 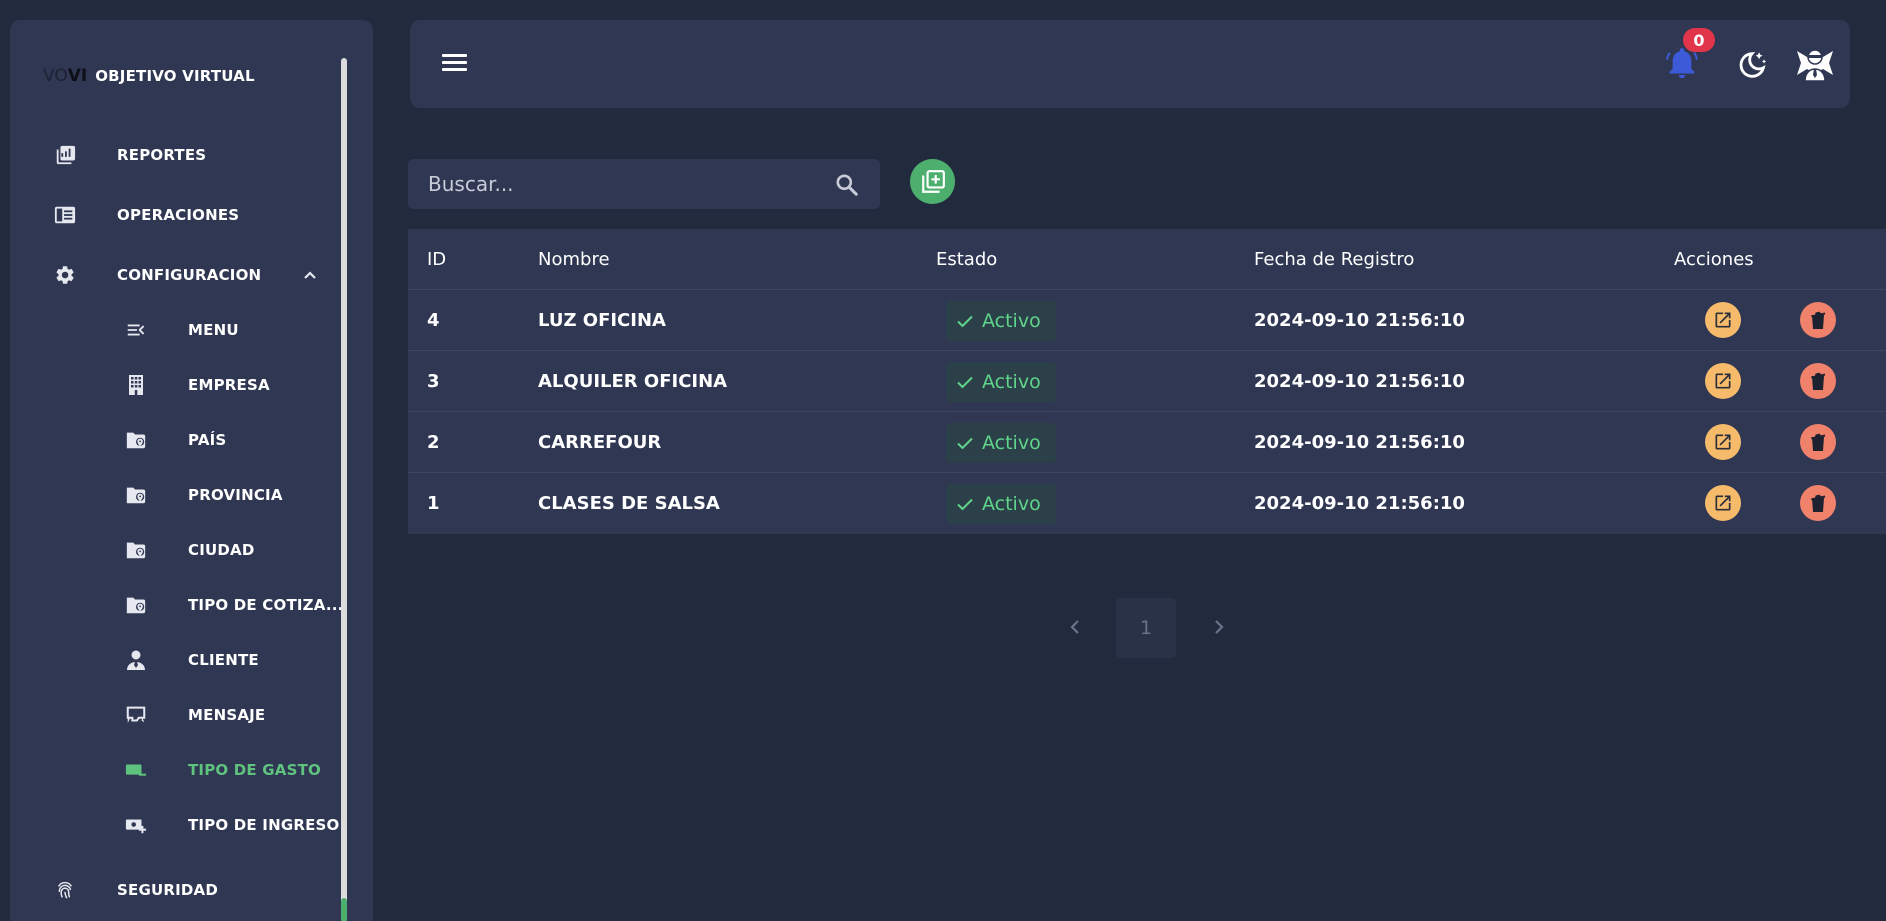 I want to click on sidebar-item-reportes: REPORTES, so click(x=170, y=155).